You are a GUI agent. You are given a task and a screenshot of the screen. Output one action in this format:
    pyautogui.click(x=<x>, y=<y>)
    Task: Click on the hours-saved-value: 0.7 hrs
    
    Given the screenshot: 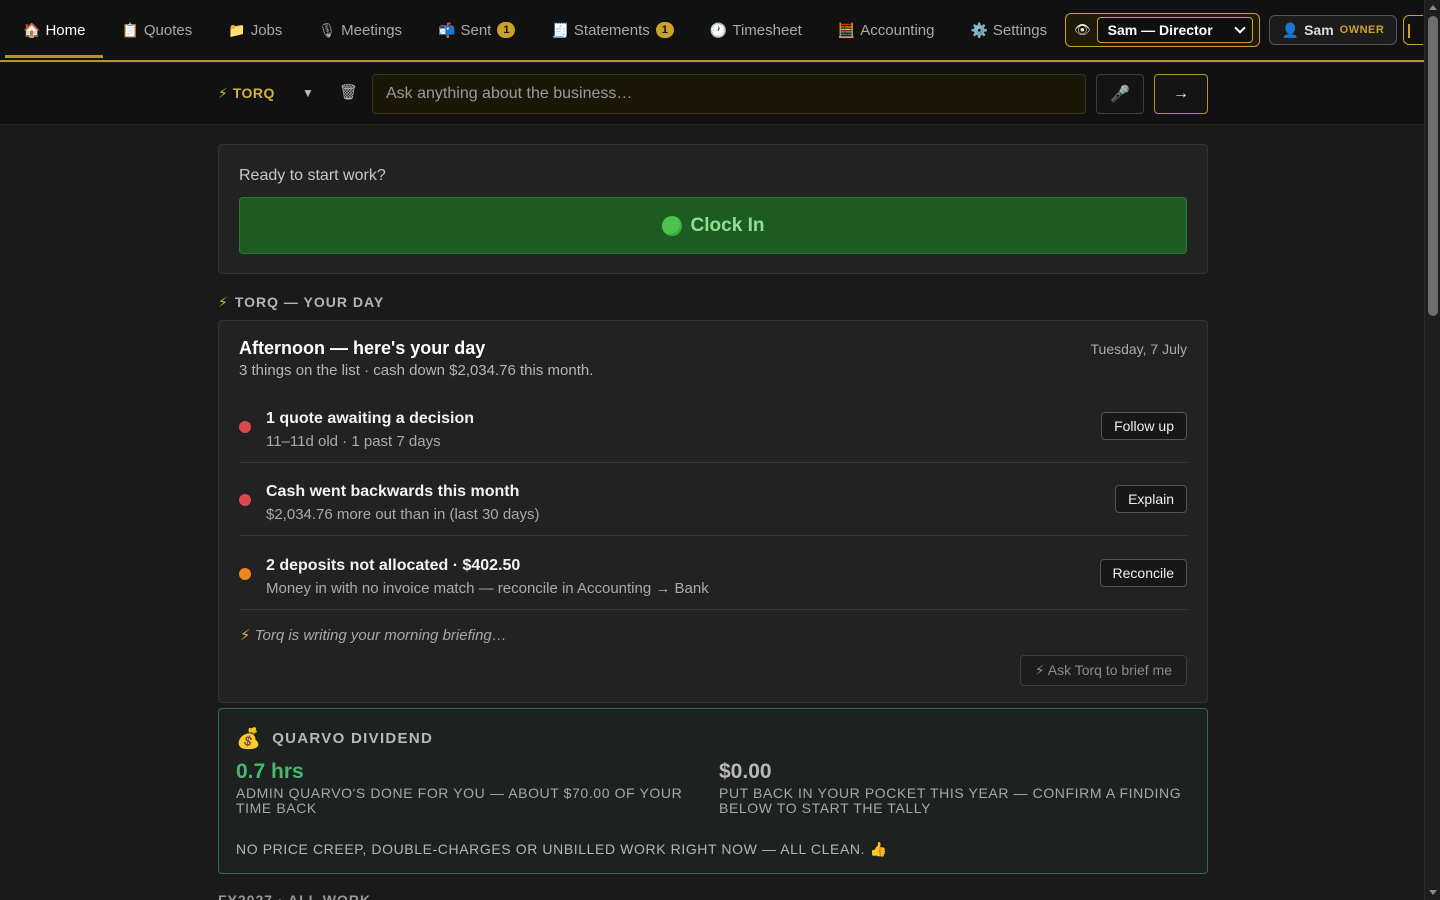 What is the action you would take?
    pyautogui.click(x=270, y=771)
    